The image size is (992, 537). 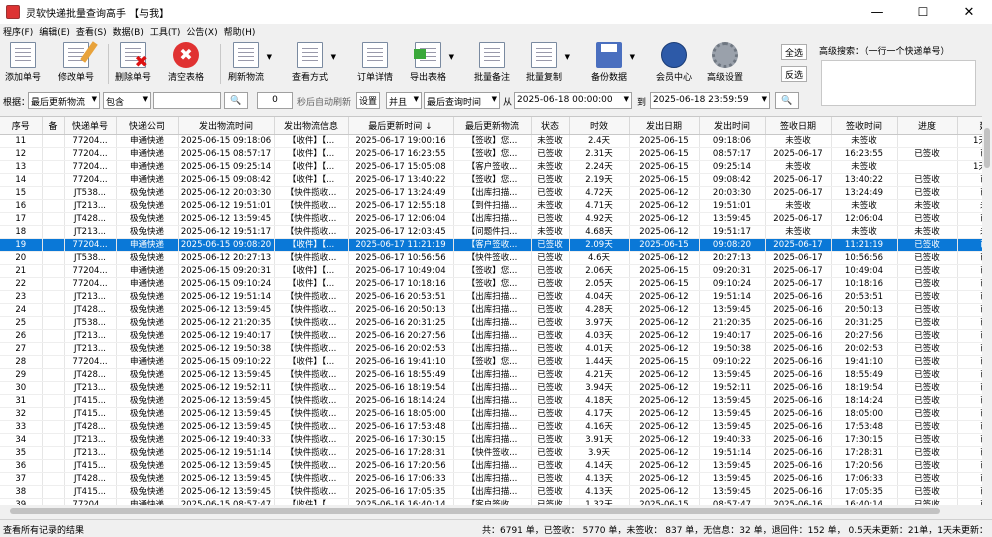 I want to click on export-button: 导出表格 ▼, so click(x=432, y=64).